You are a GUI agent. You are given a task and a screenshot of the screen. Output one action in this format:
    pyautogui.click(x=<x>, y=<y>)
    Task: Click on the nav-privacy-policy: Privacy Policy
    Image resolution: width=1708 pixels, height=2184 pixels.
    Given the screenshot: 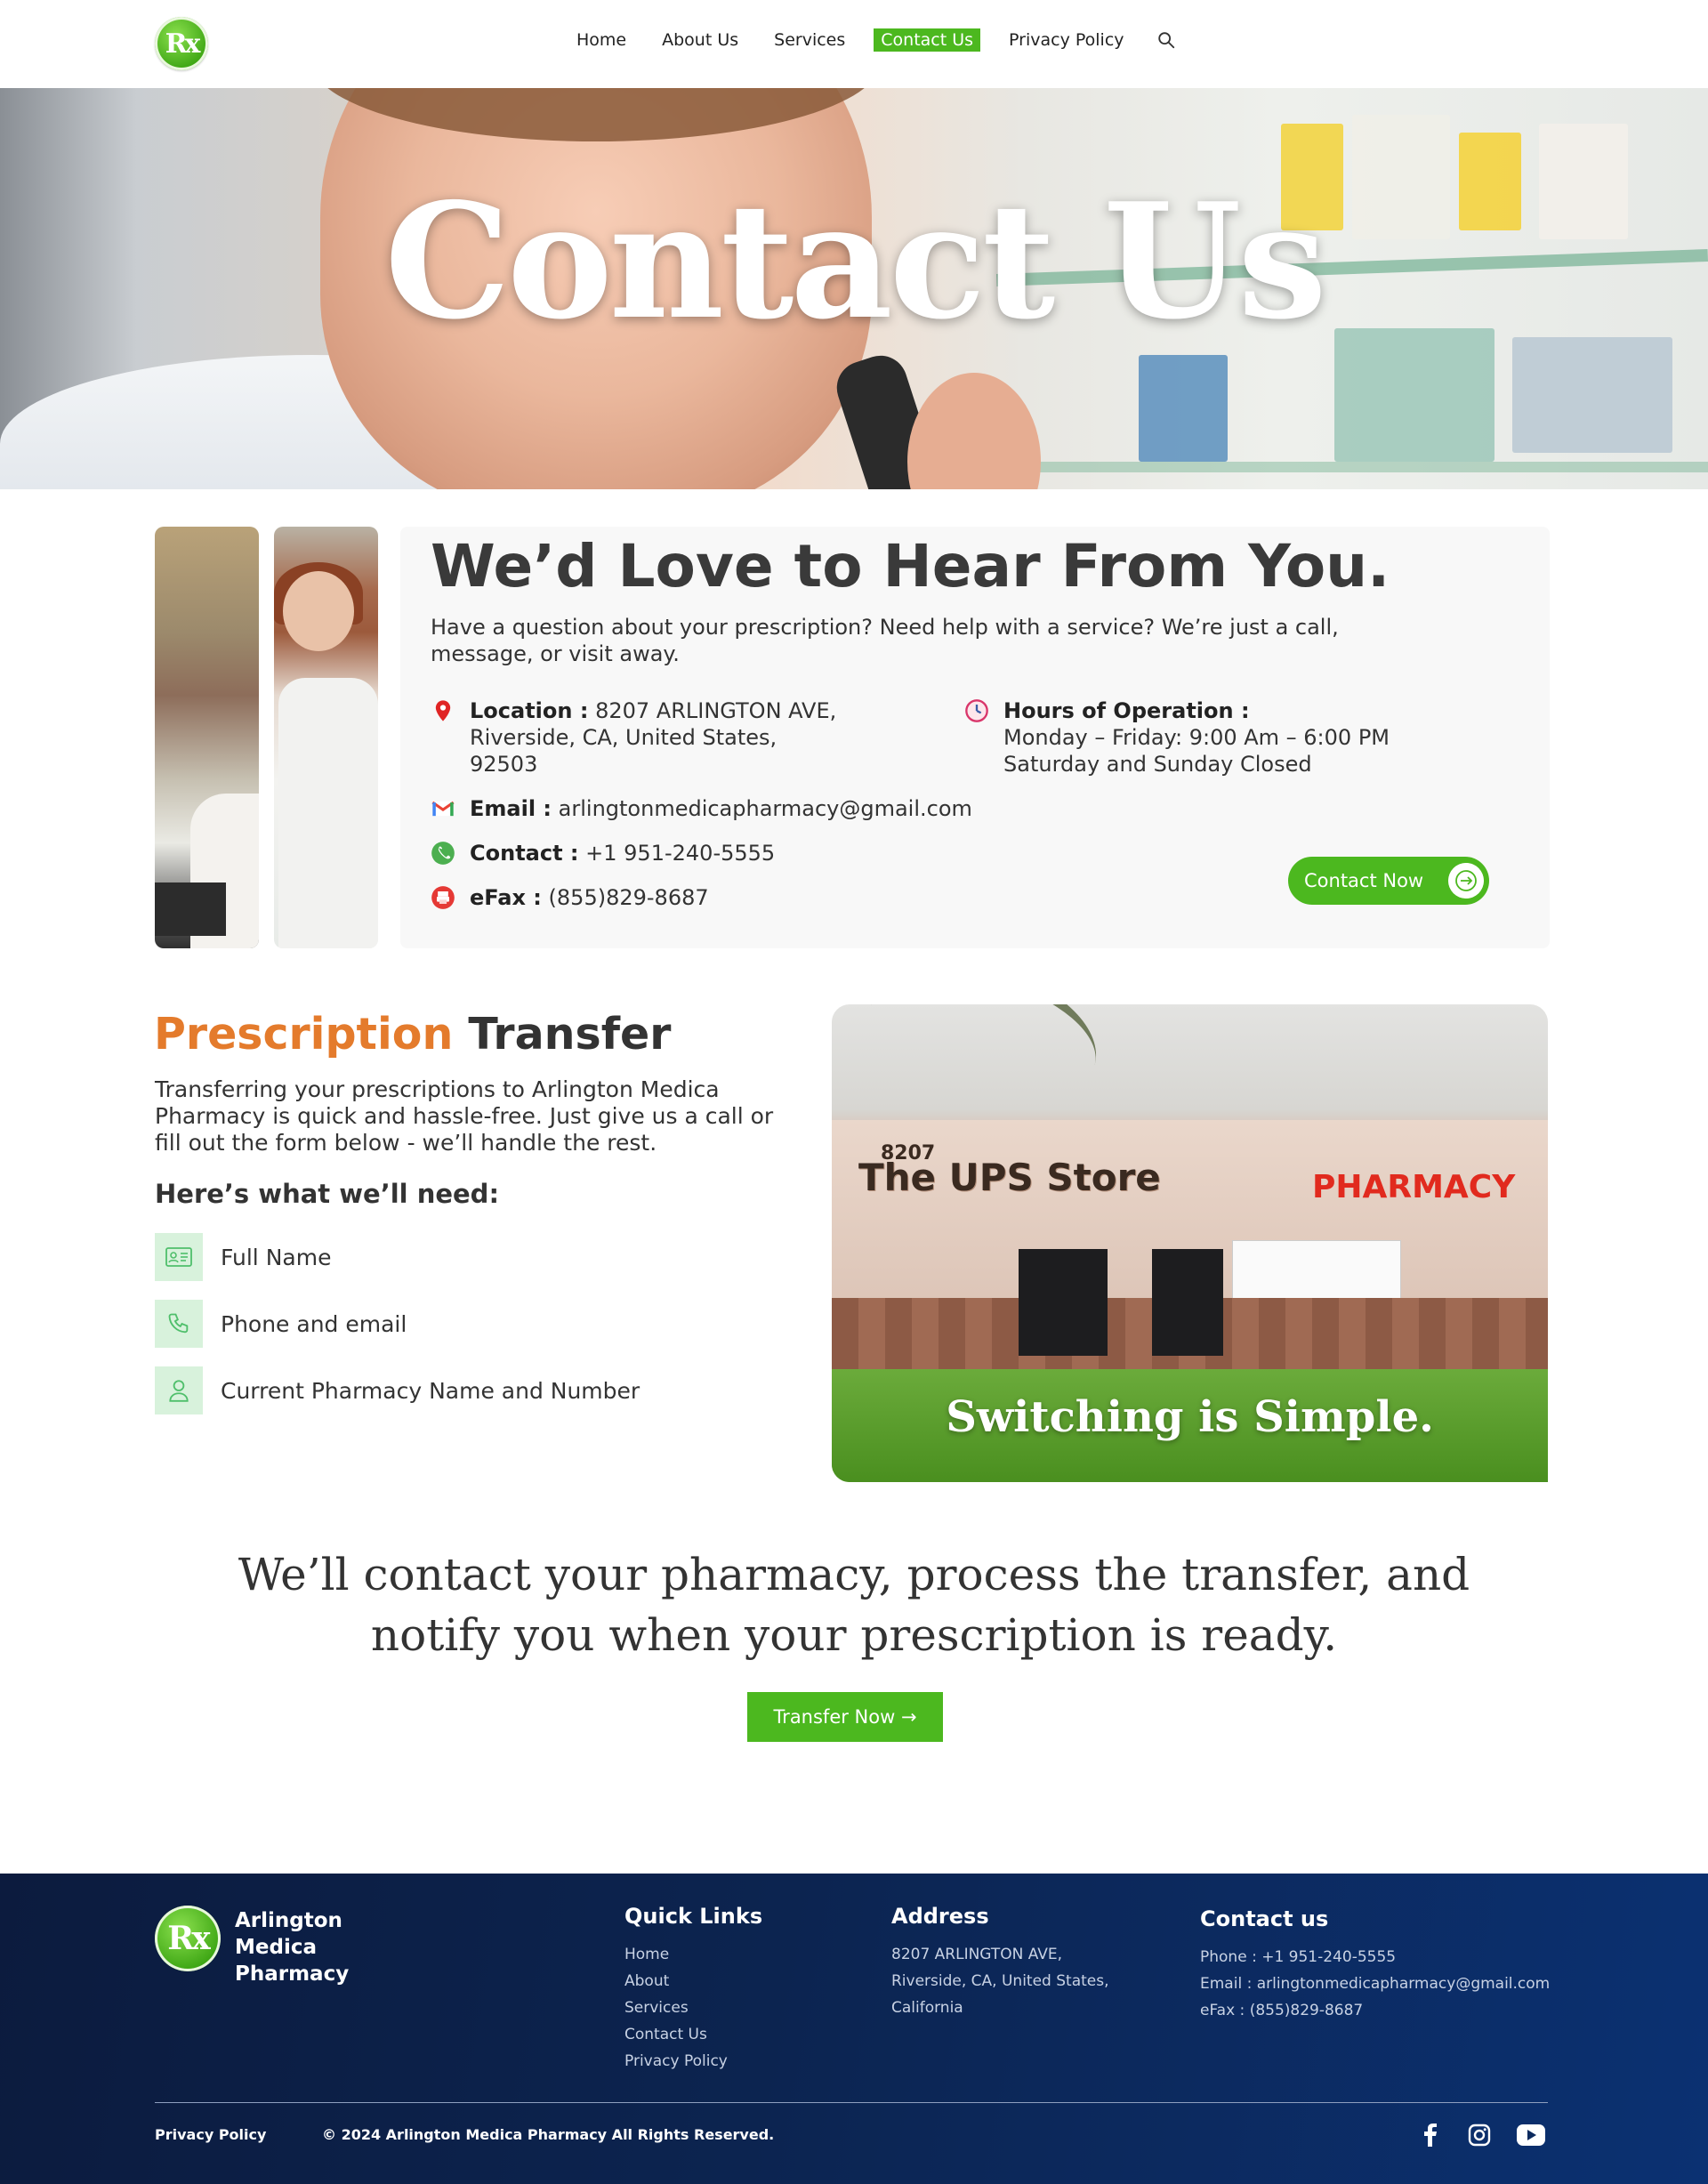 What is the action you would take?
    pyautogui.click(x=1066, y=40)
    